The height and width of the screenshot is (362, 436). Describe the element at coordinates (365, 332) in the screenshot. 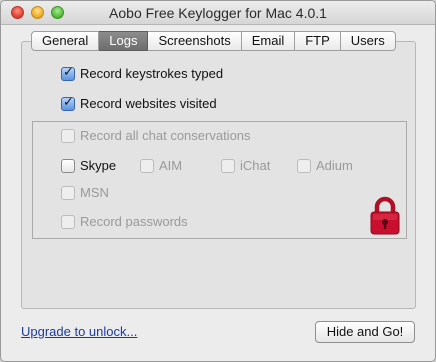

I see `hide-and-go-button: Hide and Go!` at that location.